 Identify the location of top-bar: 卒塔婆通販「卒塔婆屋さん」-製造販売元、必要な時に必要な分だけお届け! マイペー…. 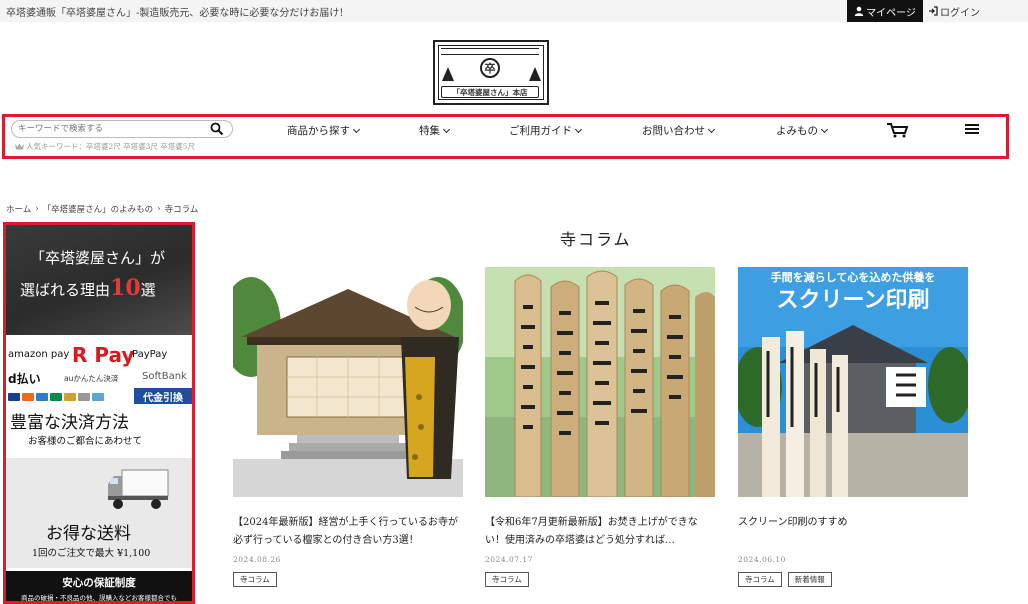
(514, 11).